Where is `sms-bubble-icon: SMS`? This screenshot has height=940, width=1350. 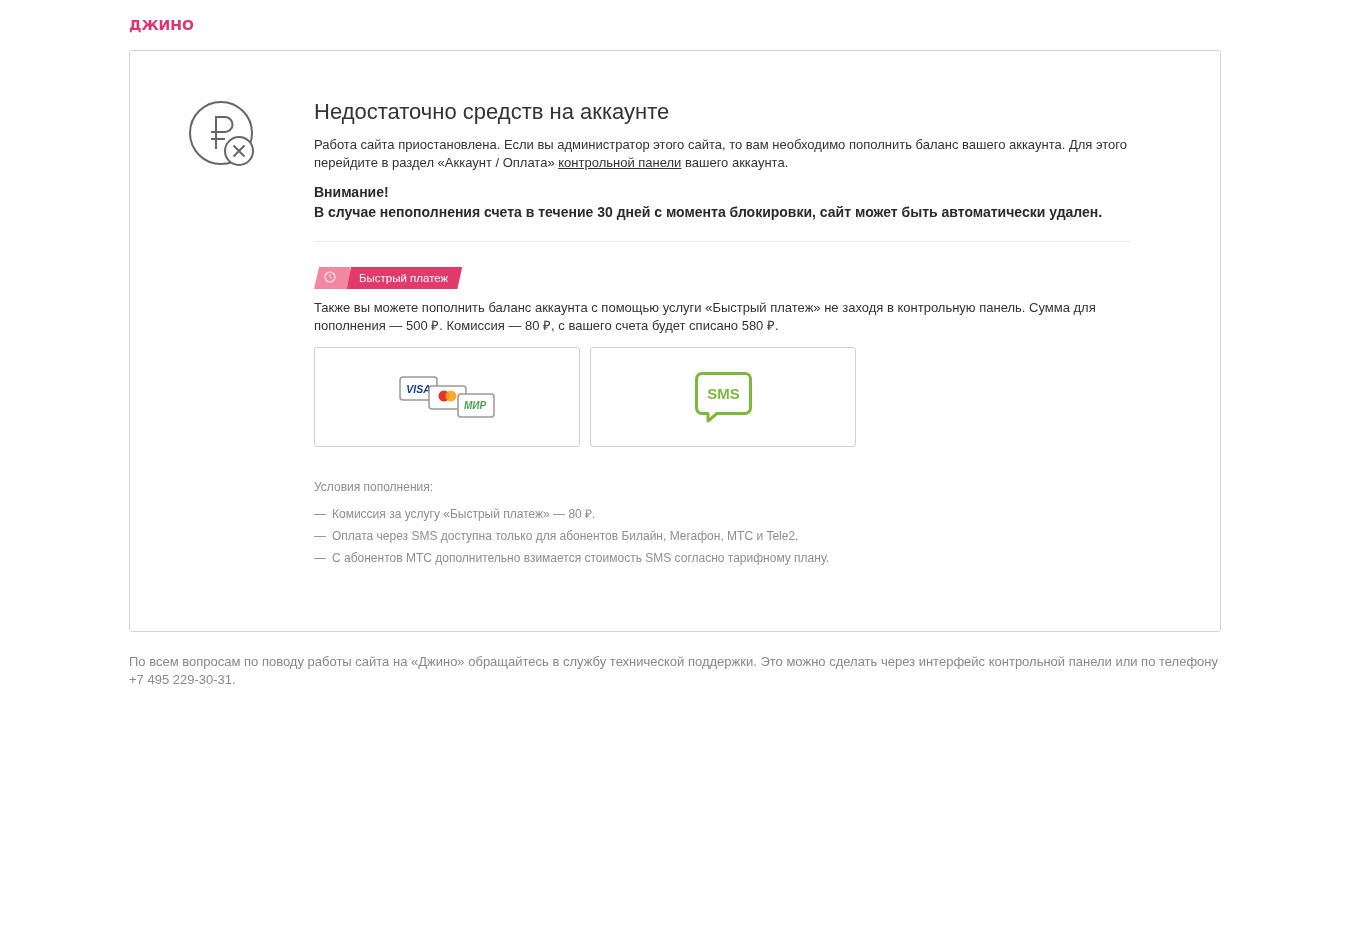 sms-bubble-icon: SMS is located at coordinates (723, 397).